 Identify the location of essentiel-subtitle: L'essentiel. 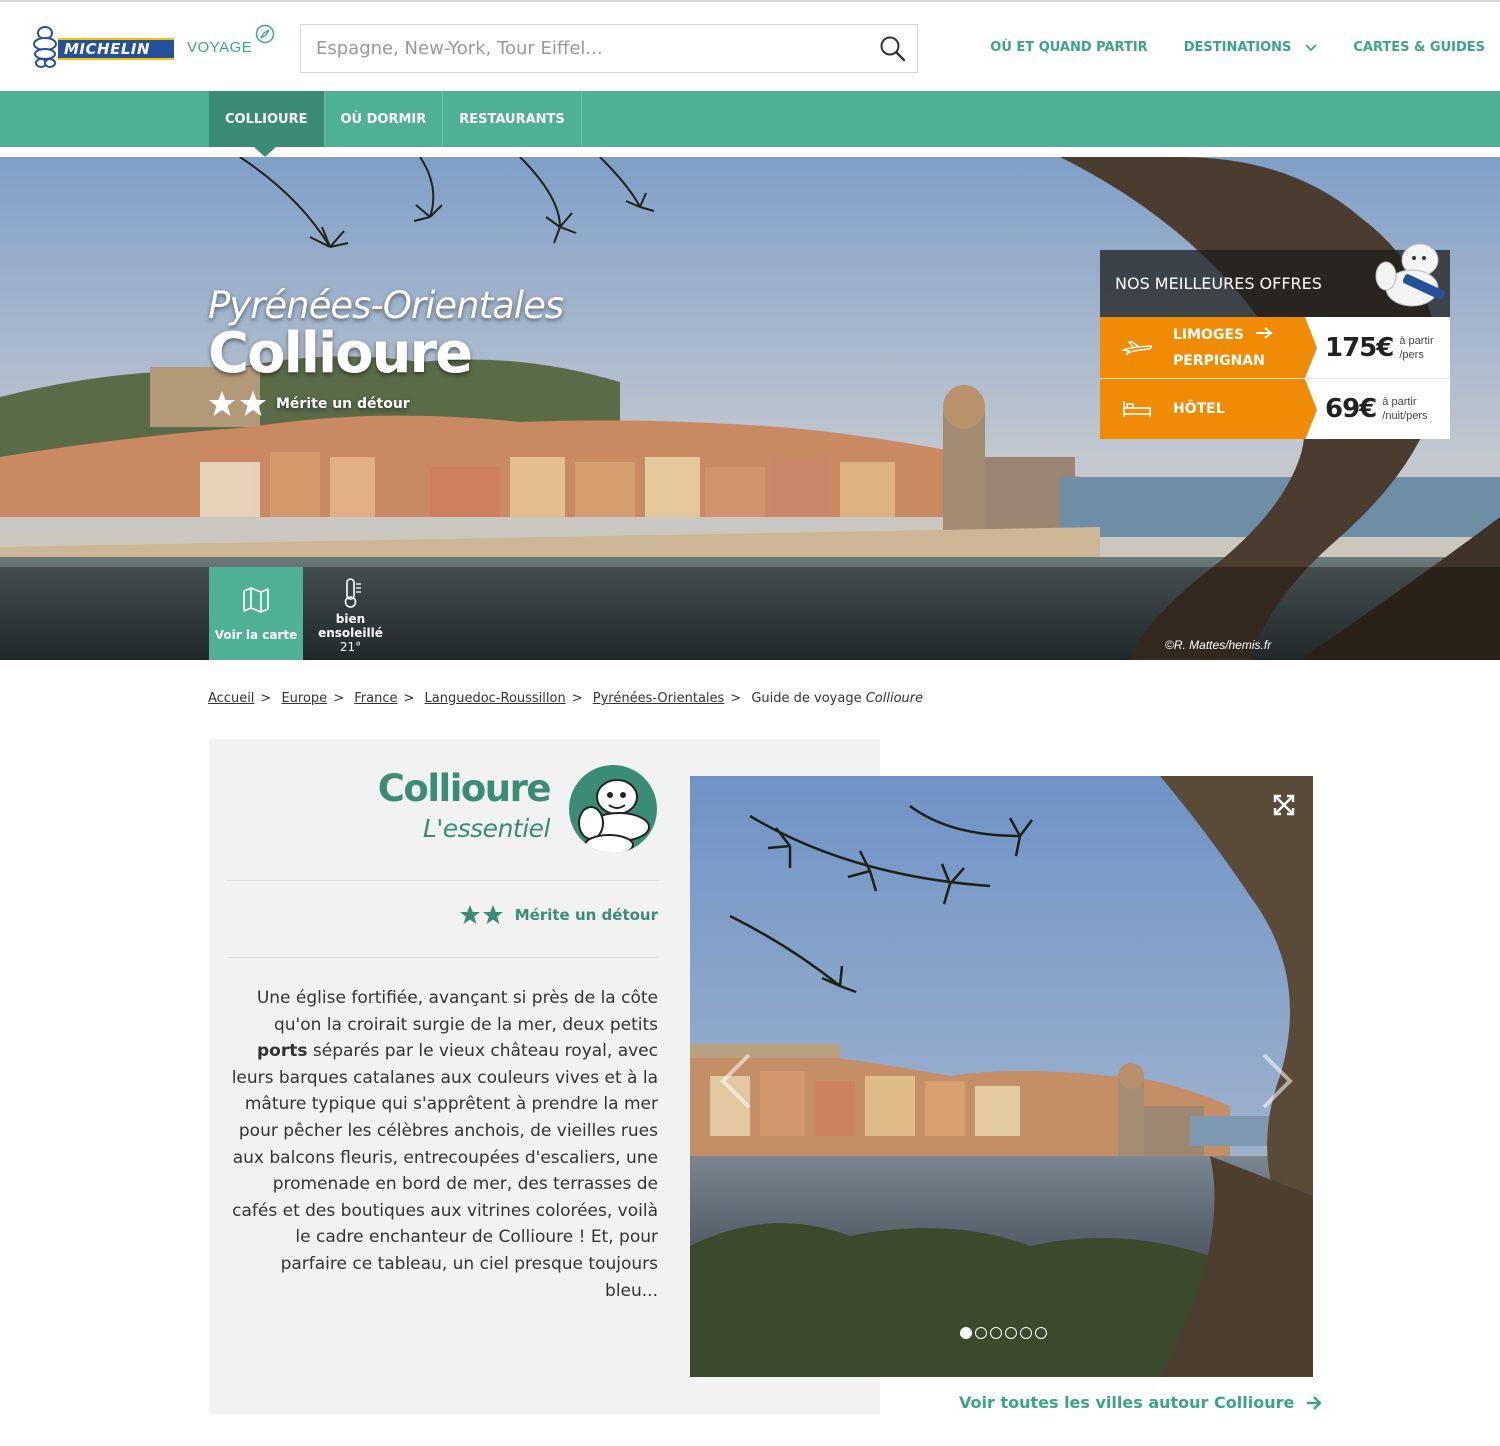
(486, 828).